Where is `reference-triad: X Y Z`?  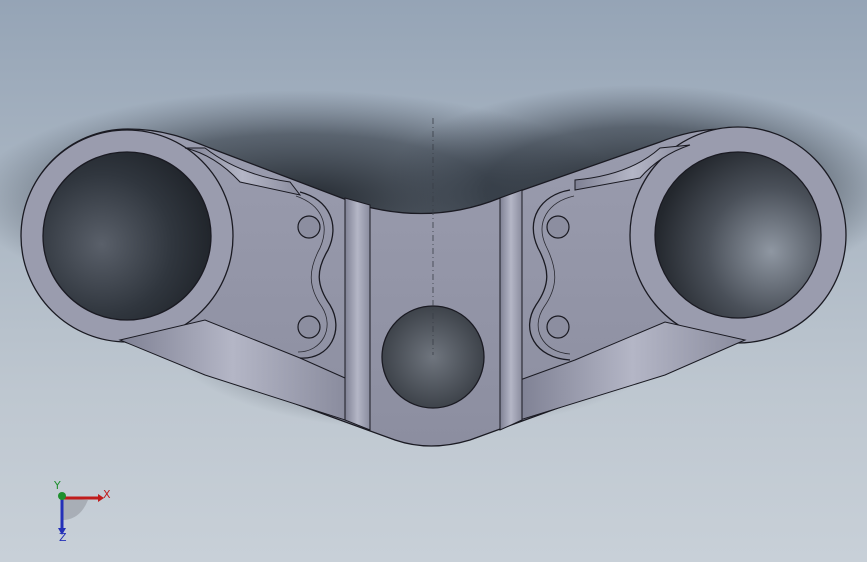 reference-triad: X Y Z is located at coordinates (80, 515).